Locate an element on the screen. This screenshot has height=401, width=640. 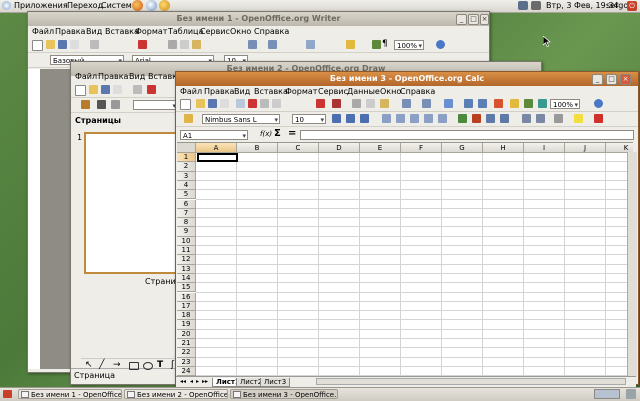
paste-icon is located at coordinates (196, 44).